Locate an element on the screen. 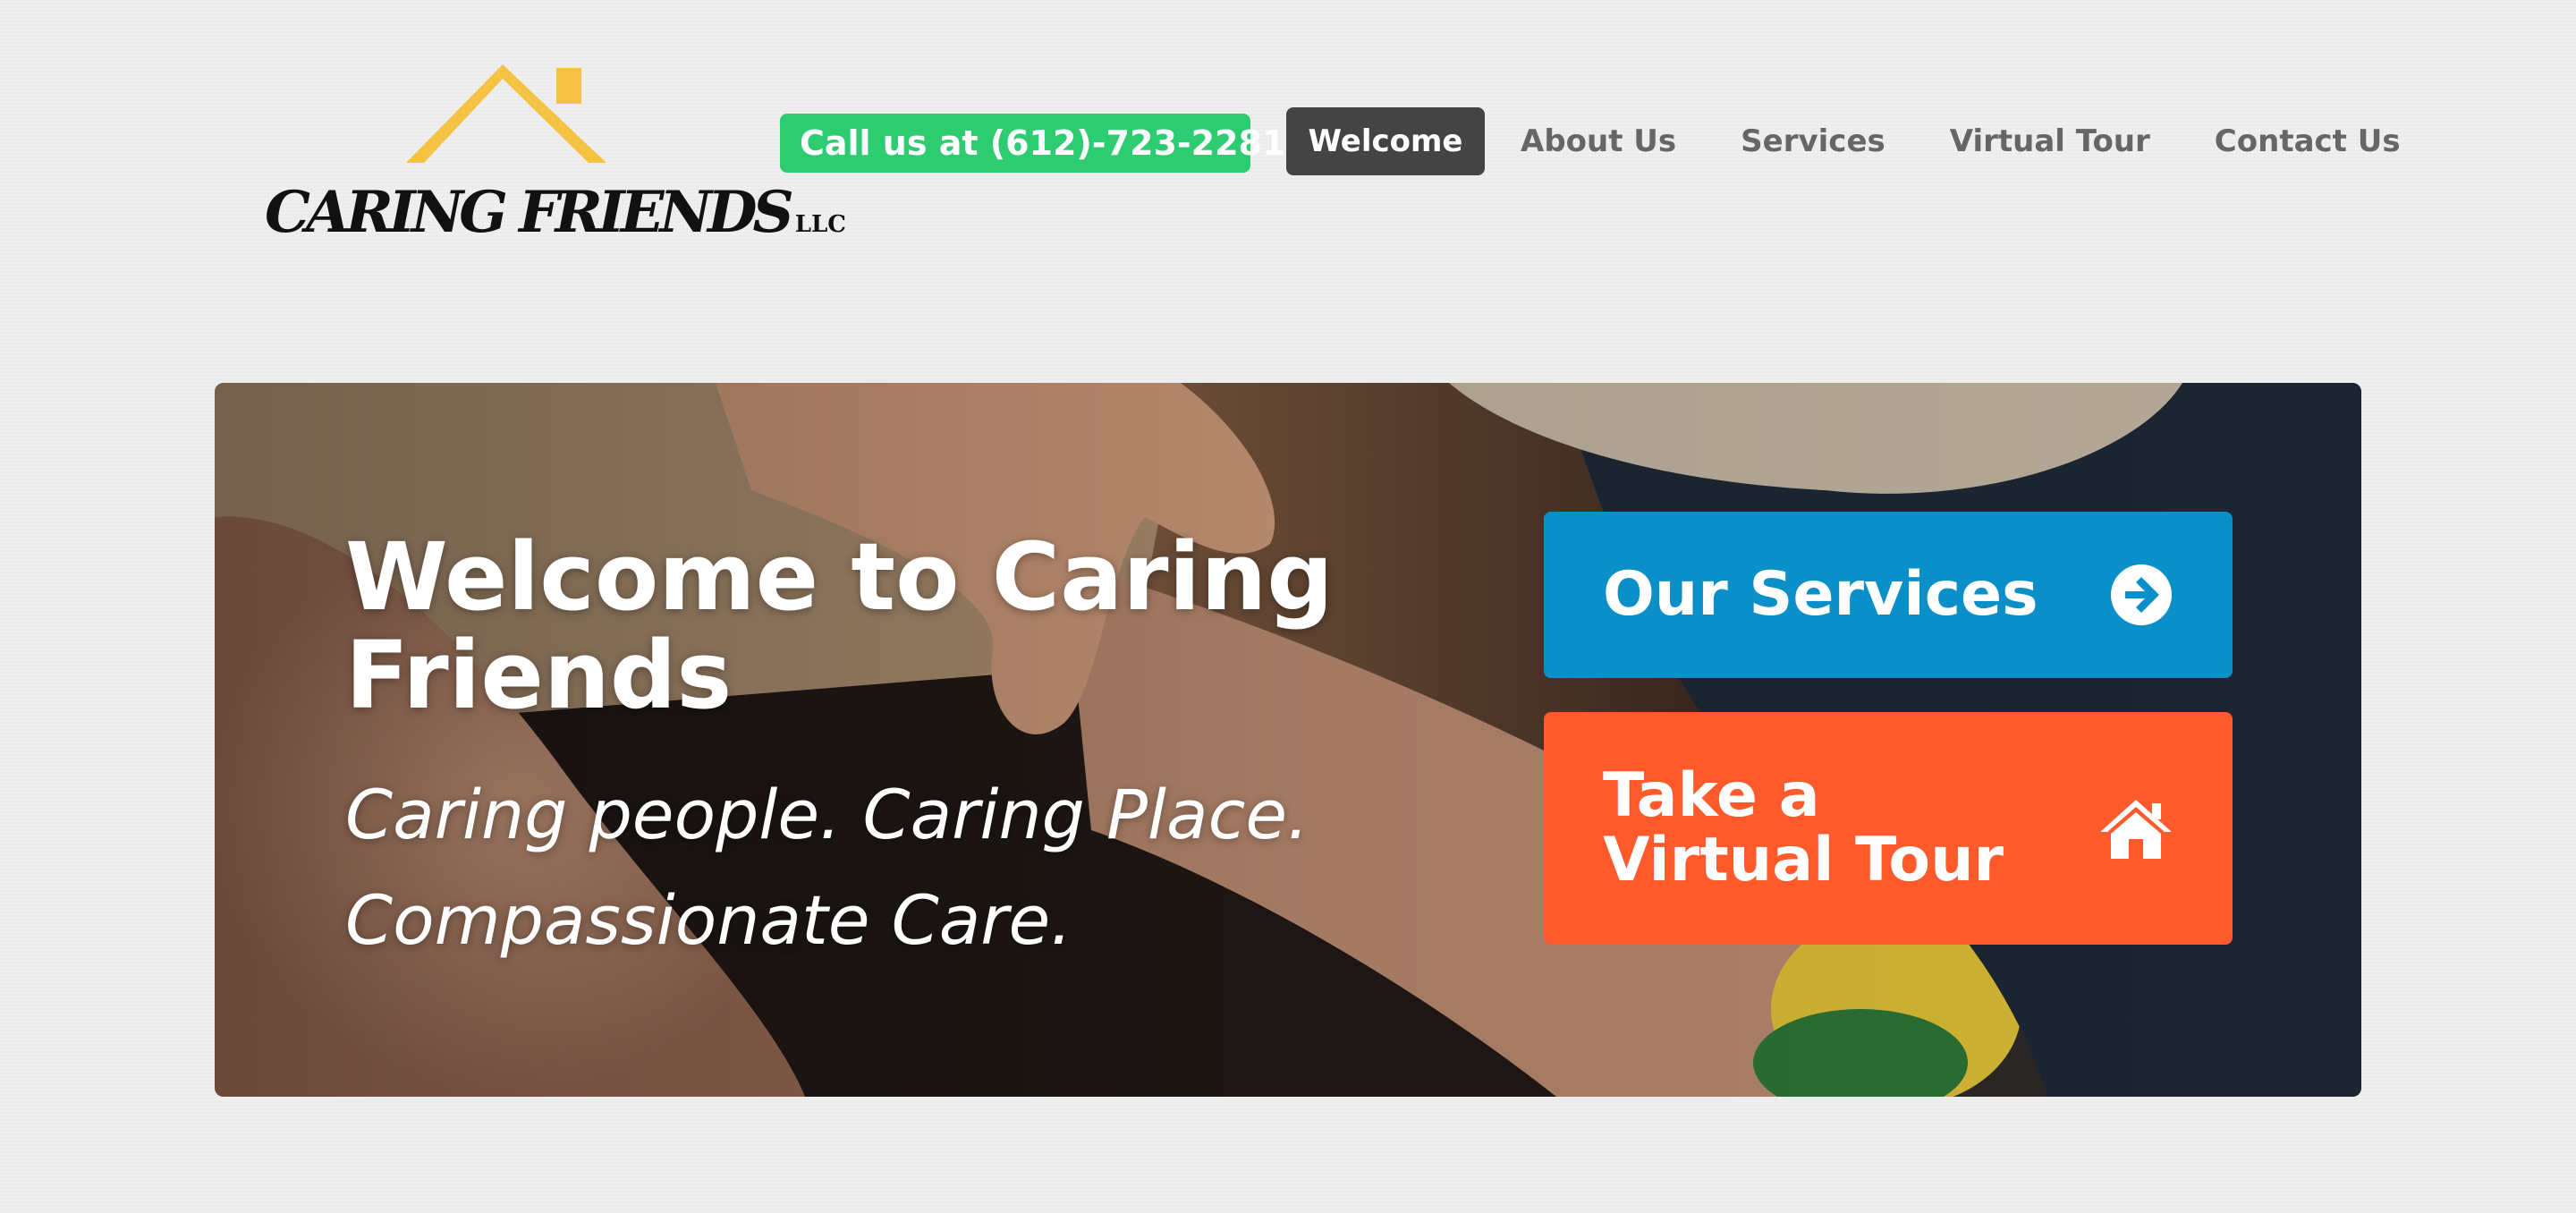  call-button: Call us at (612)-723-2281 is located at coordinates (1032, 143).